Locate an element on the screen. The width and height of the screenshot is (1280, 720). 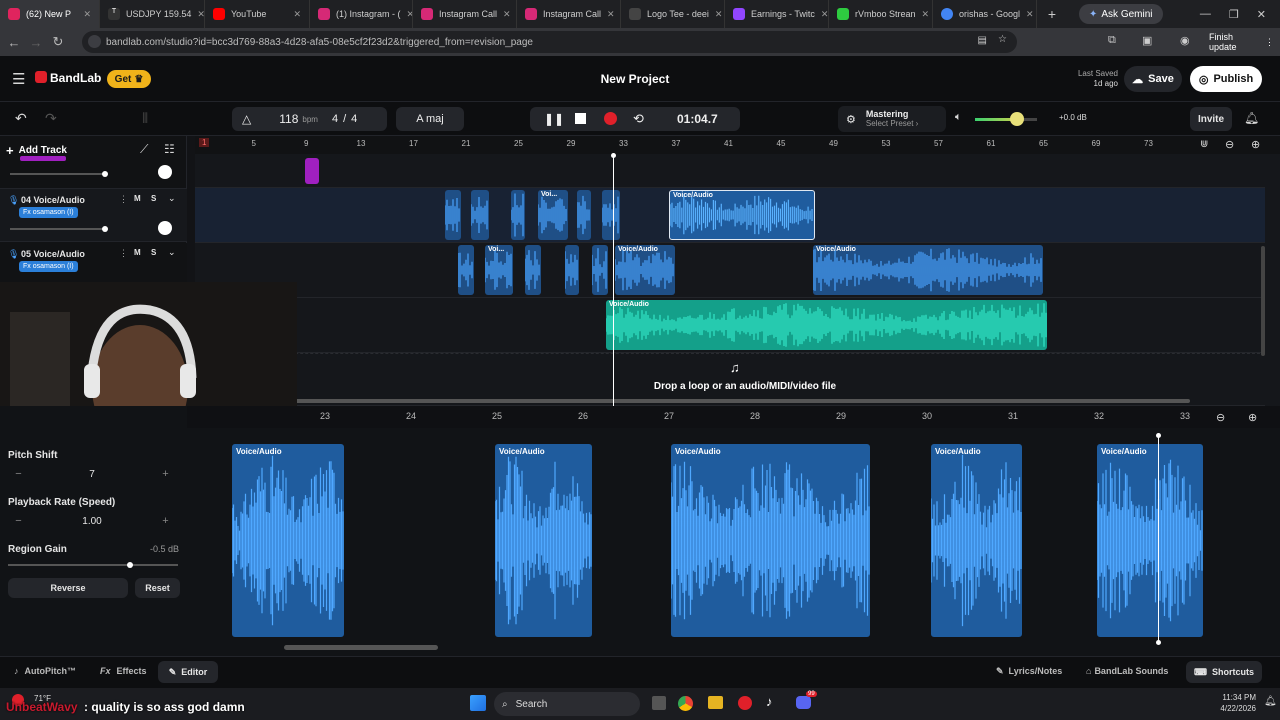
browser-tab: (62) New P ✕ is located at coordinates (50, 14).